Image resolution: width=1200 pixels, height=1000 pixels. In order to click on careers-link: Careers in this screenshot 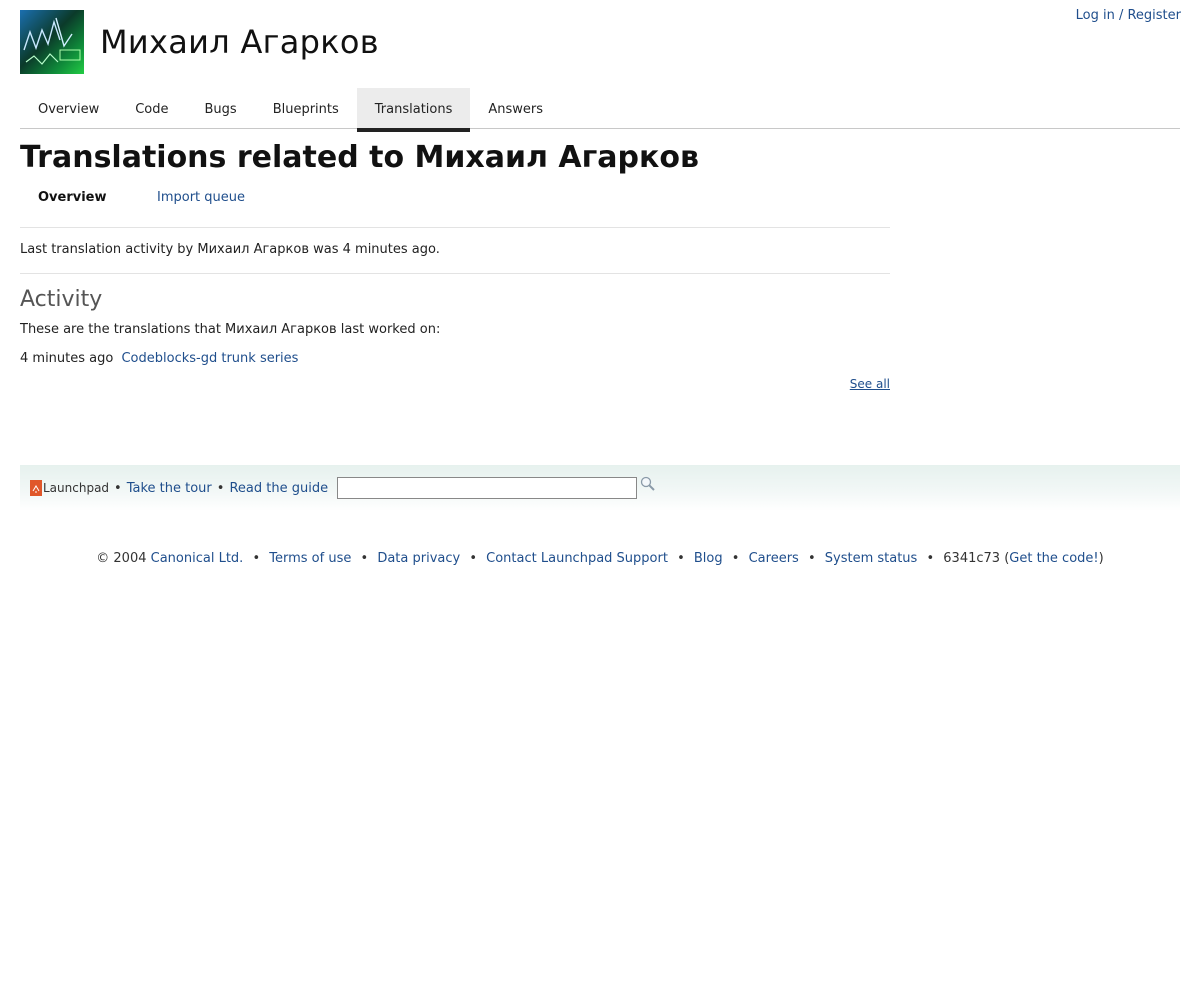, I will do `click(774, 558)`.